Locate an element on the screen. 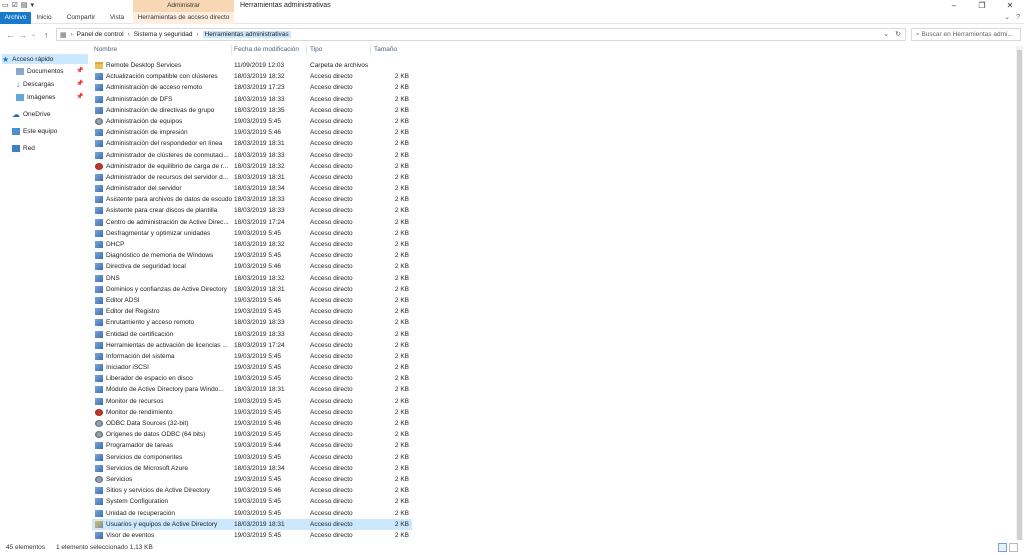 The width and height of the screenshot is (1024, 555). nav-item-documentos: Documentos is located at coordinates (40, 71).